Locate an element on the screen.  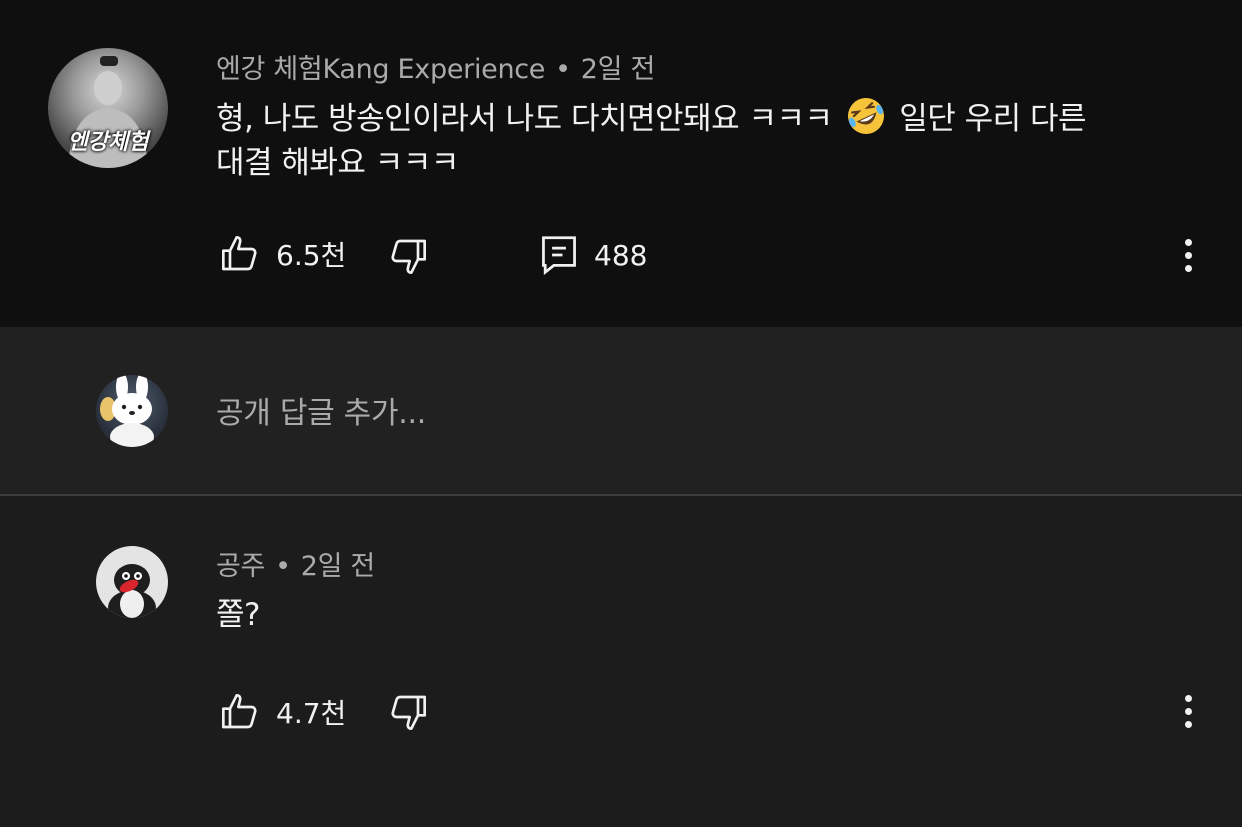
reply-dislike-button is located at coordinates (408, 712).